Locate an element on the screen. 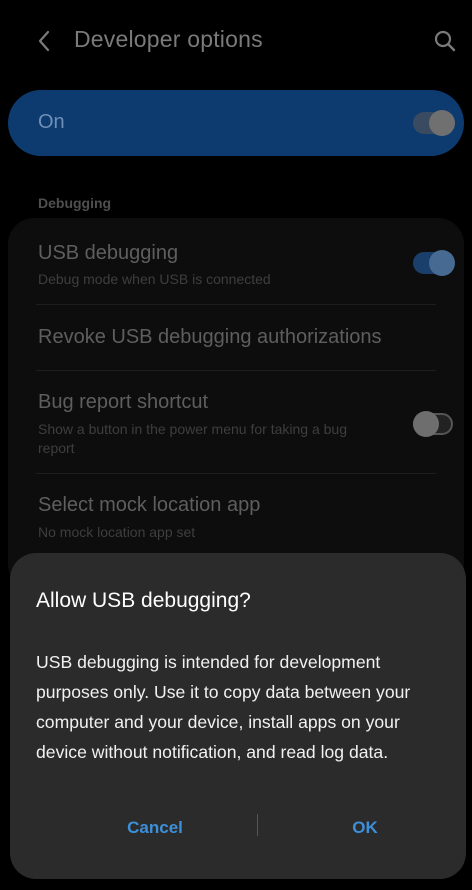  setting-summary: No mock location app set is located at coordinates (117, 532).